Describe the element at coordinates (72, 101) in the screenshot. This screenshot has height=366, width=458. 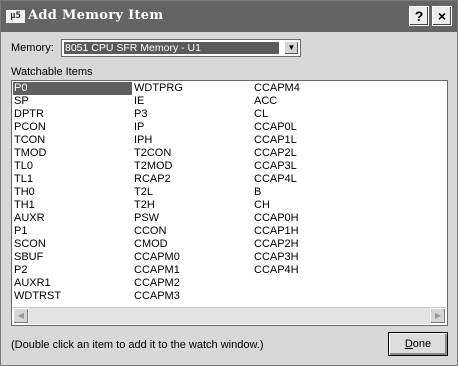
I see `list-item: SP` at that location.